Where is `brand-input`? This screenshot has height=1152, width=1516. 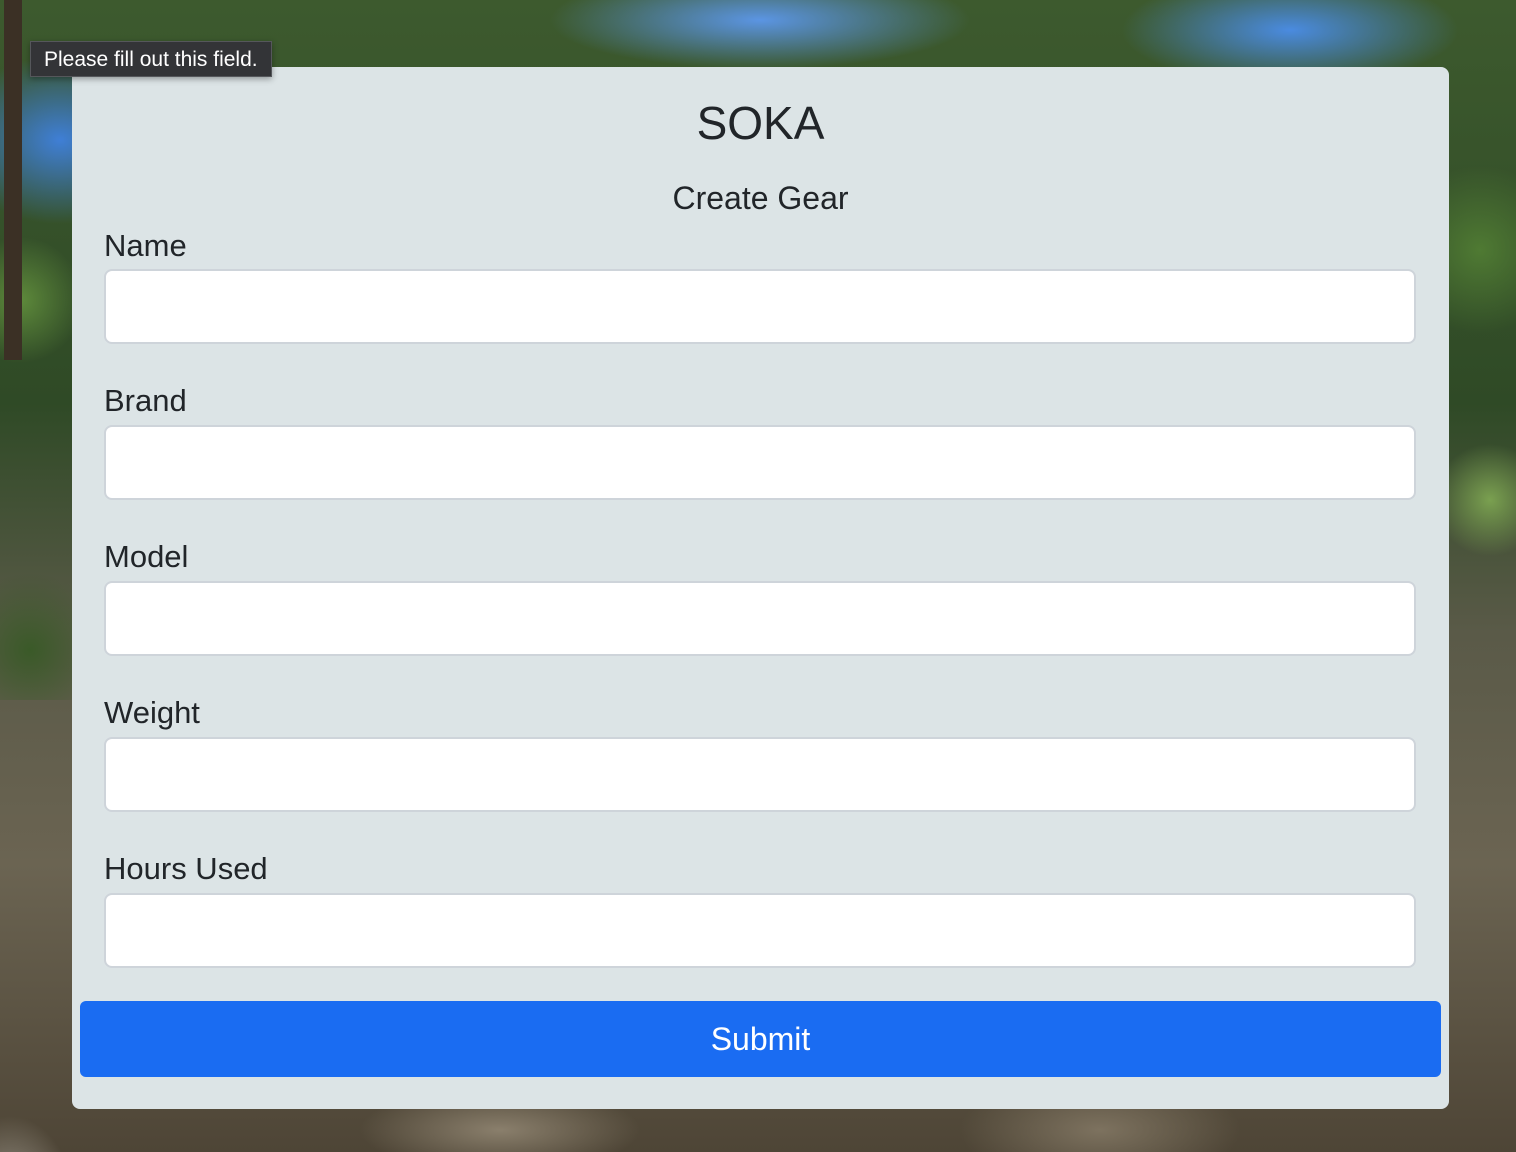 brand-input is located at coordinates (760, 462).